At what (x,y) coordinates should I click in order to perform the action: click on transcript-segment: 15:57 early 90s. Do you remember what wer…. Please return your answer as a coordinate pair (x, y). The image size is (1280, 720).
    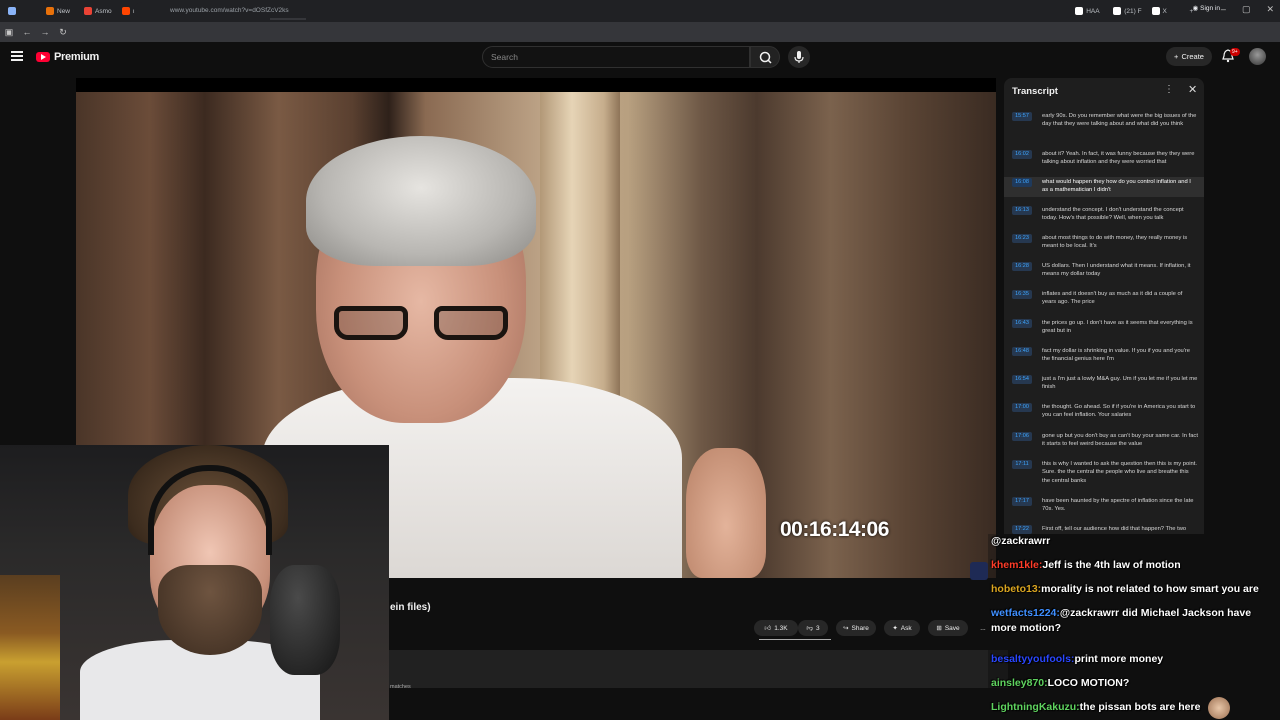
    Looking at the image, I should click on (1104, 121).